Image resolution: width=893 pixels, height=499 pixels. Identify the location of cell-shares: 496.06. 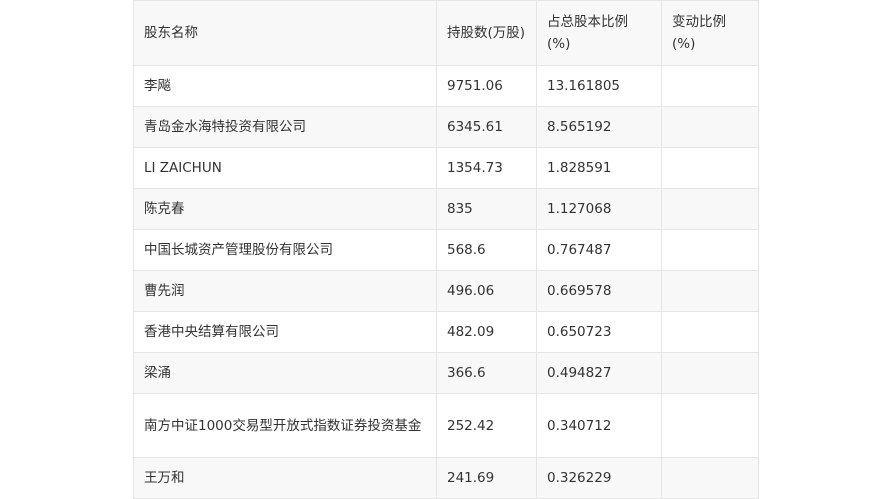
(486, 291).